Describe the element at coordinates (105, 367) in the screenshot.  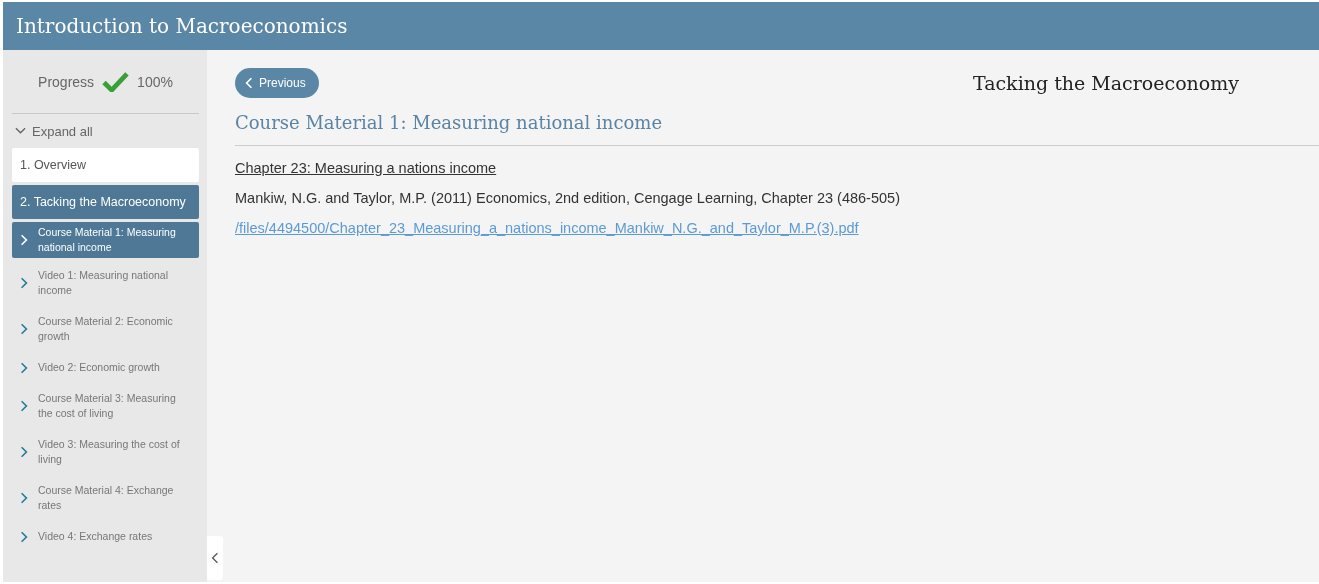
I see `lesson-item: Video 2: Economic growth` at that location.